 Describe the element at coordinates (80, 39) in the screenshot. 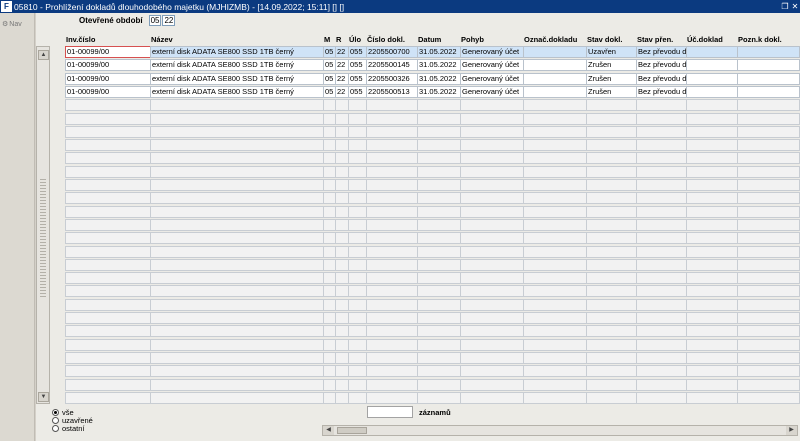

I see `col-inv-cislo-header: Inv.číslo` at that location.